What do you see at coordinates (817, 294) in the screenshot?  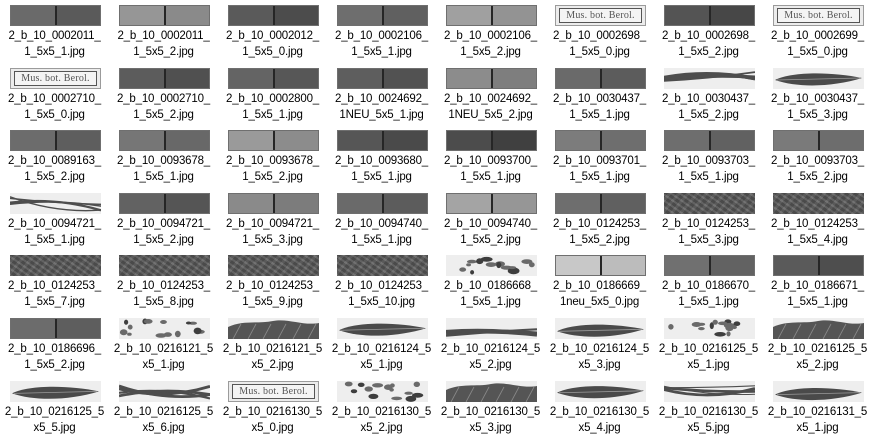 I see `file-name: 2_b_10_0186671_ 1_5x5_1.jpg` at bounding box center [817, 294].